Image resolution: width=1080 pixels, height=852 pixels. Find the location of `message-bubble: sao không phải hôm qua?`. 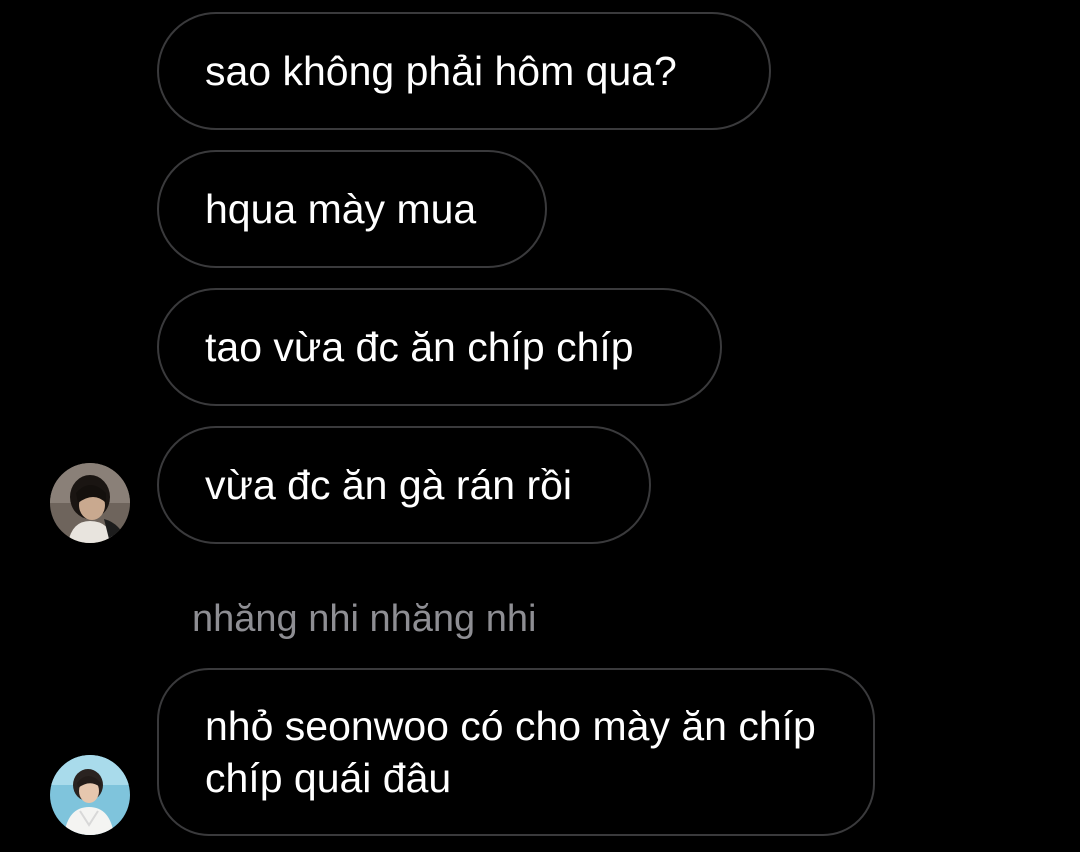

message-bubble: sao không phải hôm qua? is located at coordinates (464, 71).